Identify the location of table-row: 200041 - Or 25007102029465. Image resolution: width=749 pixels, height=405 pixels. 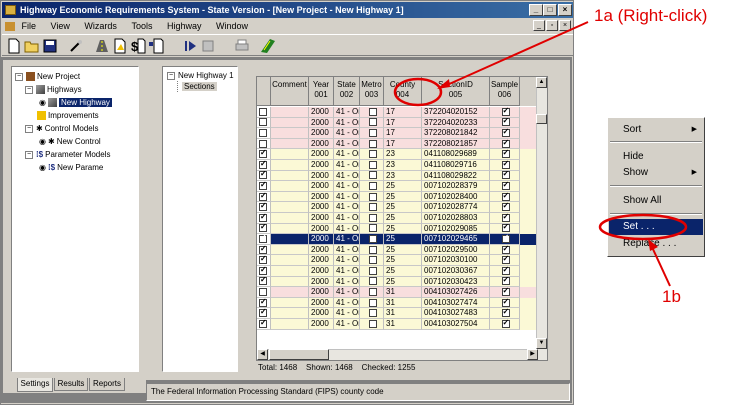
(397, 239).